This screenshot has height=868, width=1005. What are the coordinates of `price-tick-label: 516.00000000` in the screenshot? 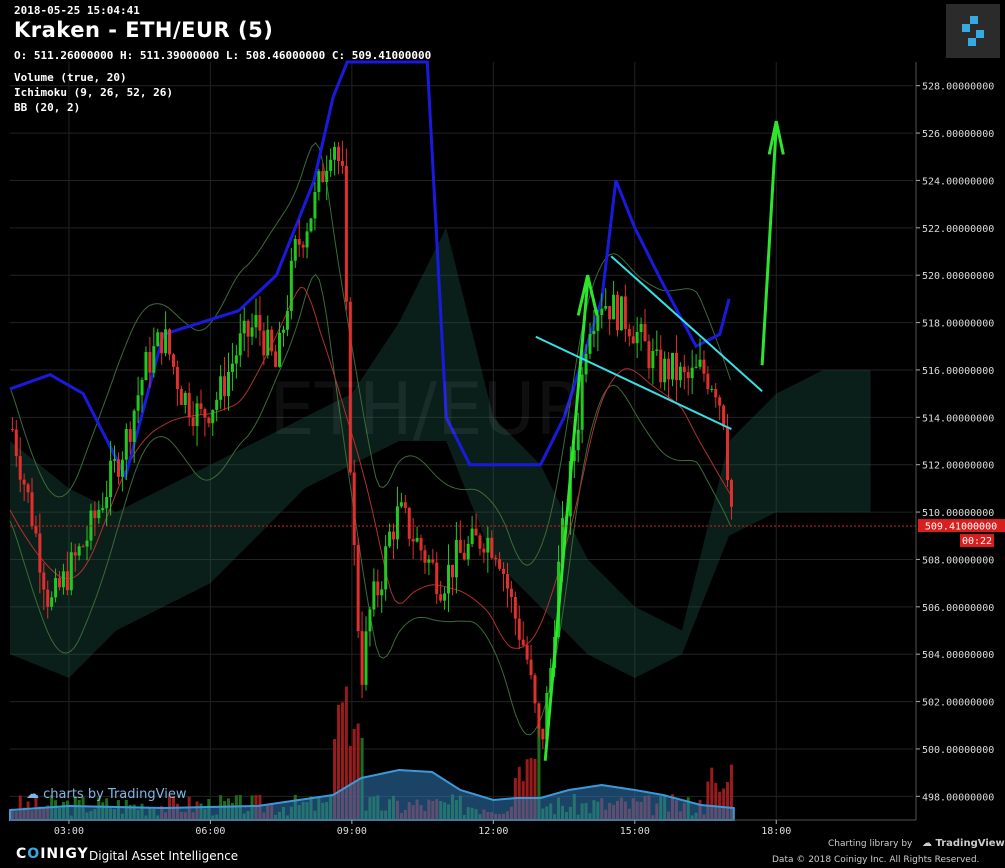 It's located at (958, 371).